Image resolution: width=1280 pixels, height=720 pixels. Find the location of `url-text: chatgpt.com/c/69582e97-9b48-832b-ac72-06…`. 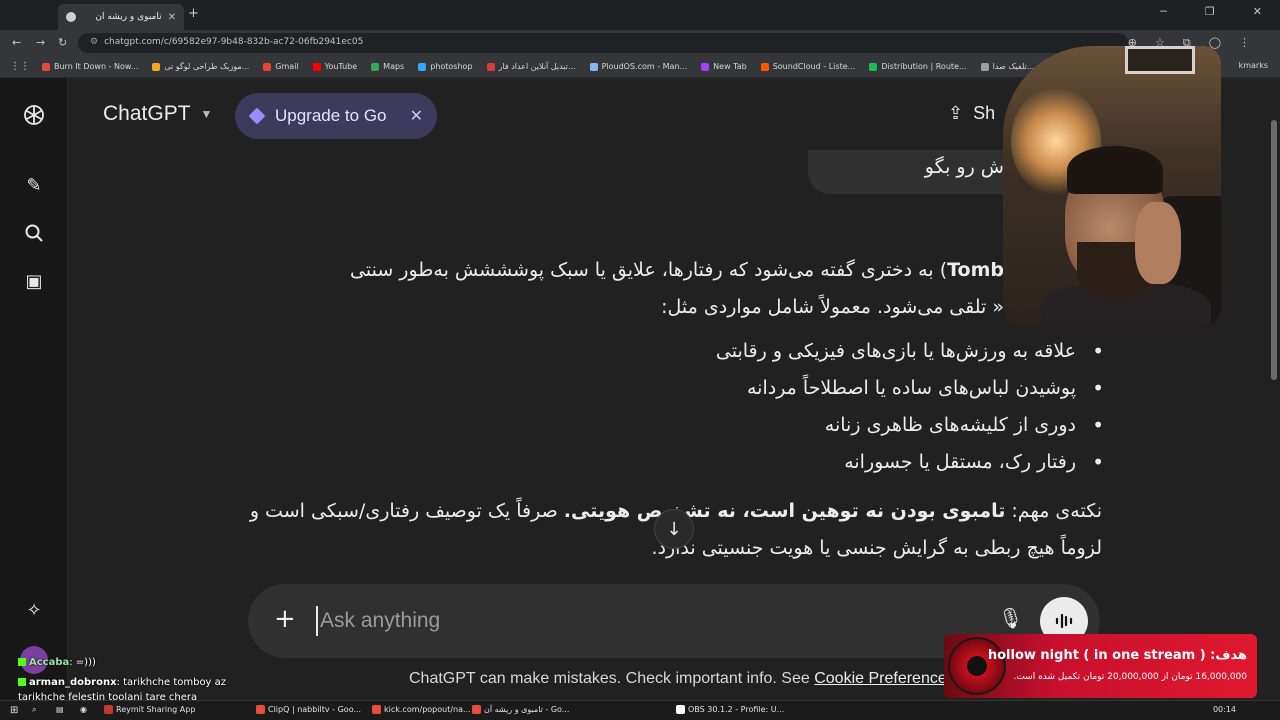

url-text: chatgpt.com/c/69582e97-9b48-832b-ac72-06… is located at coordinates (234, 42).